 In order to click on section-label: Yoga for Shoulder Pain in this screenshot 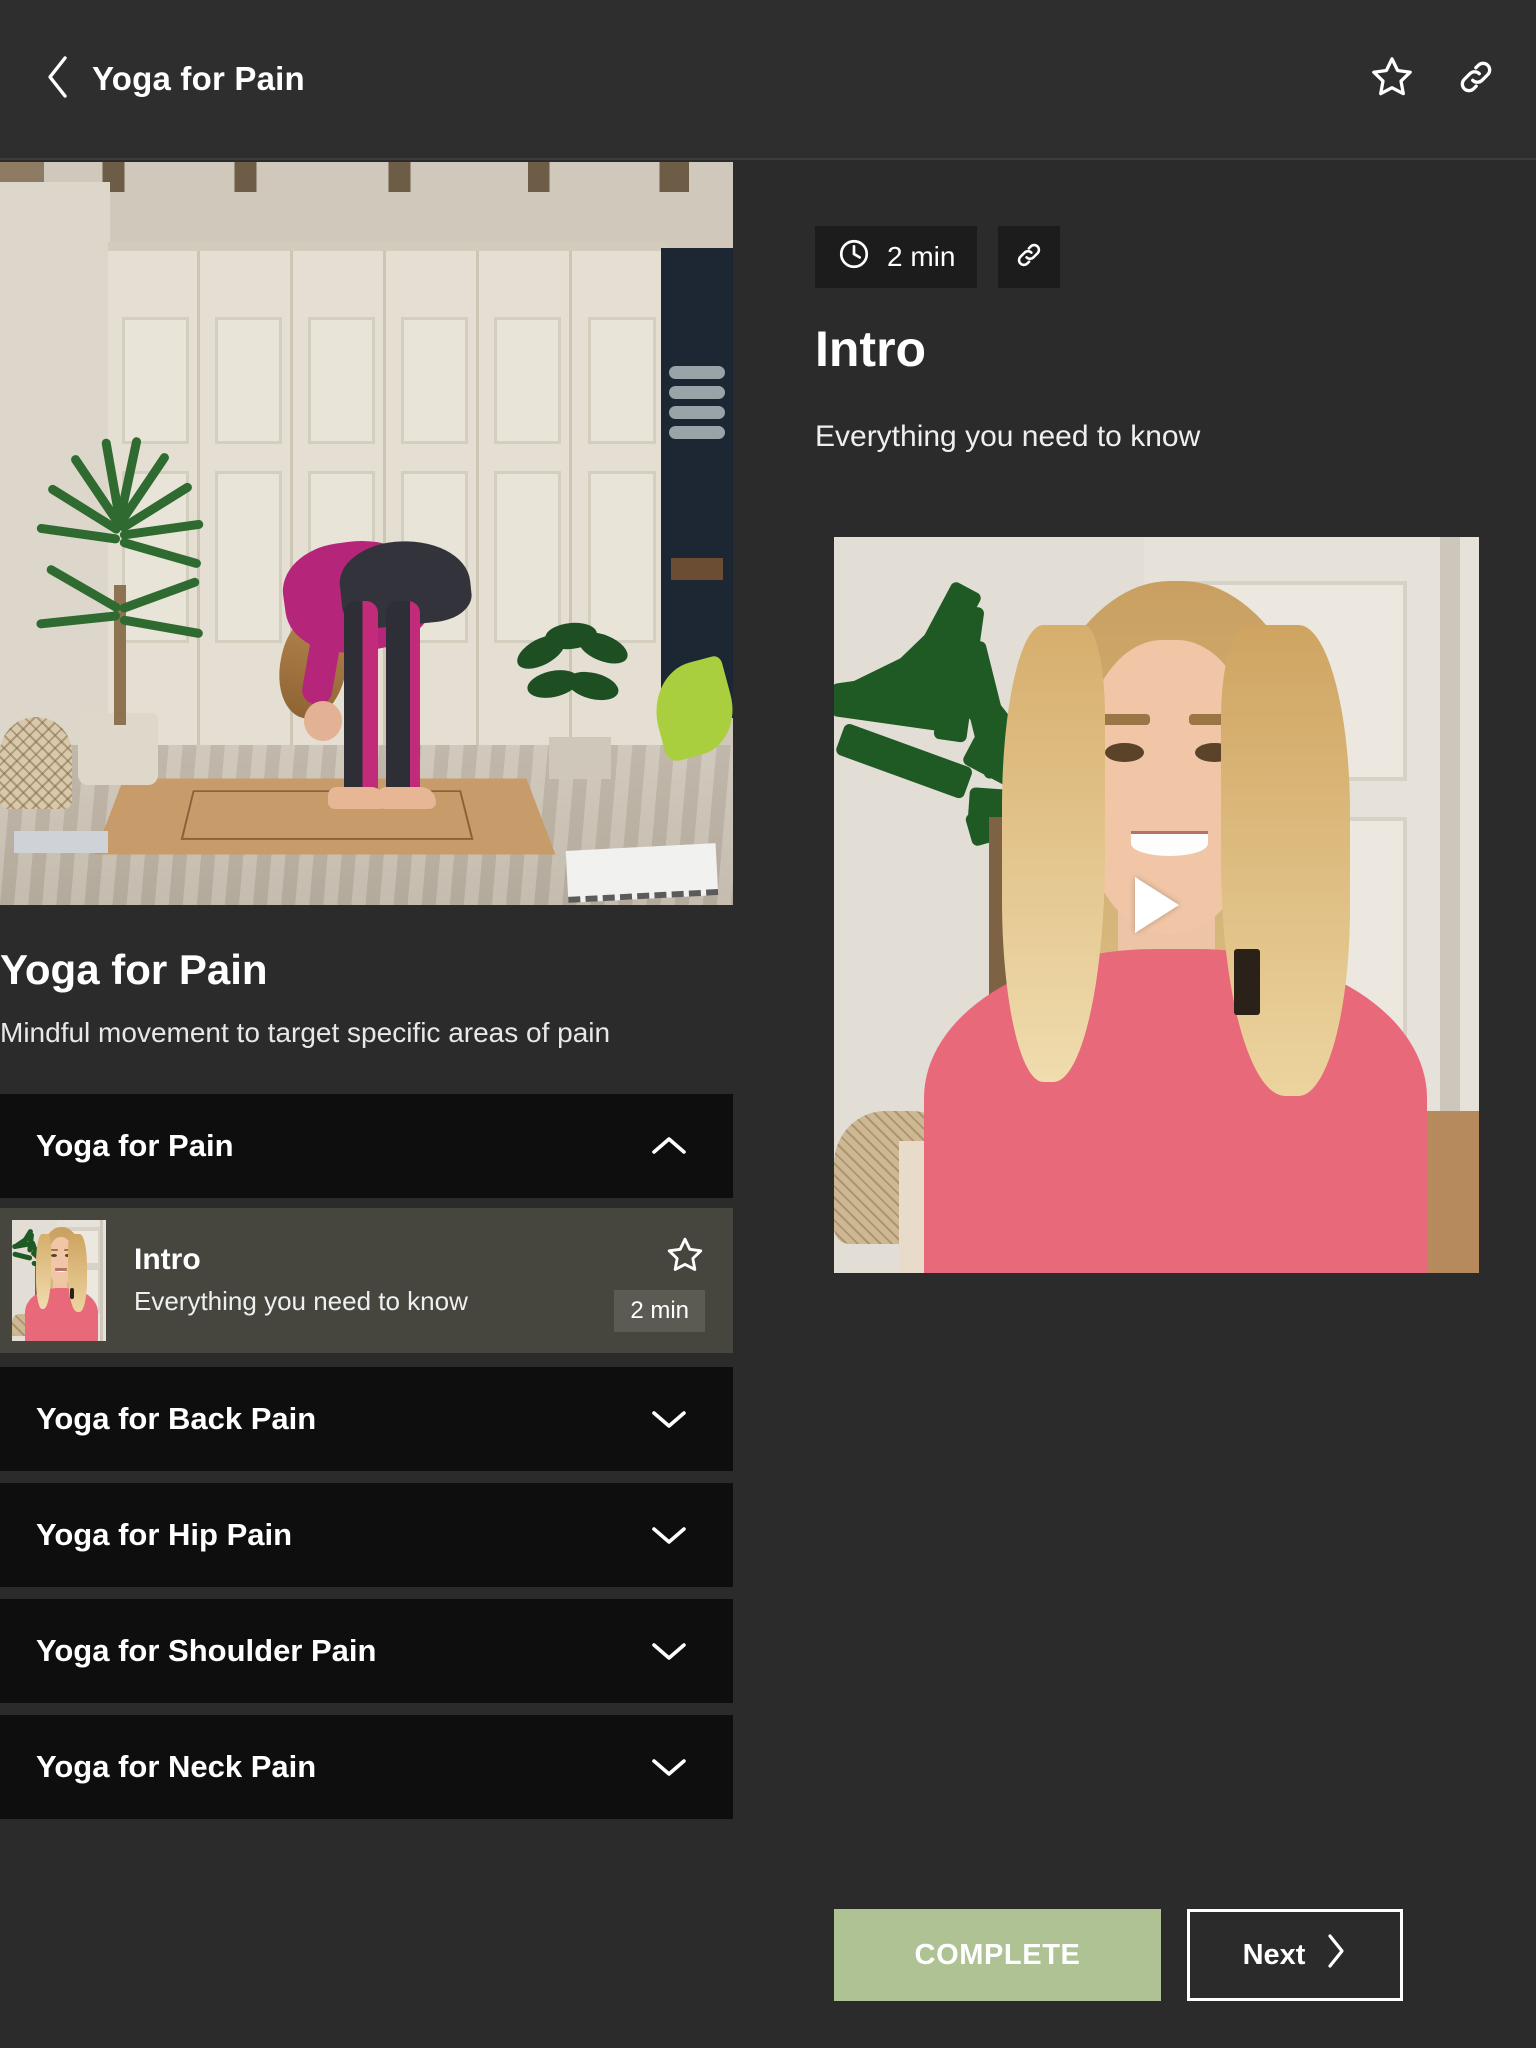, I will do `click(206, 1650)`.